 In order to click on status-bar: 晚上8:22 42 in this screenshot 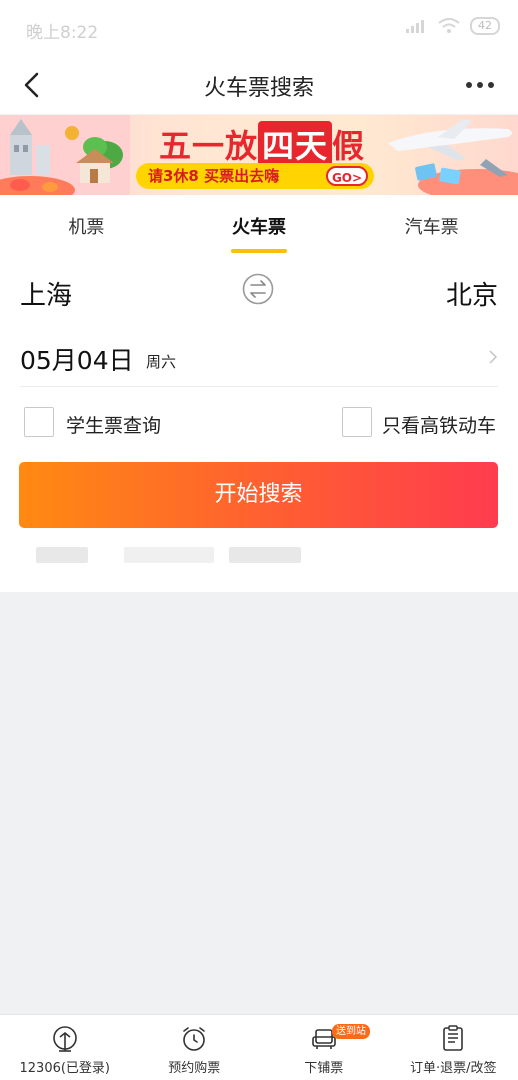, I will do `click(259, 28)`.